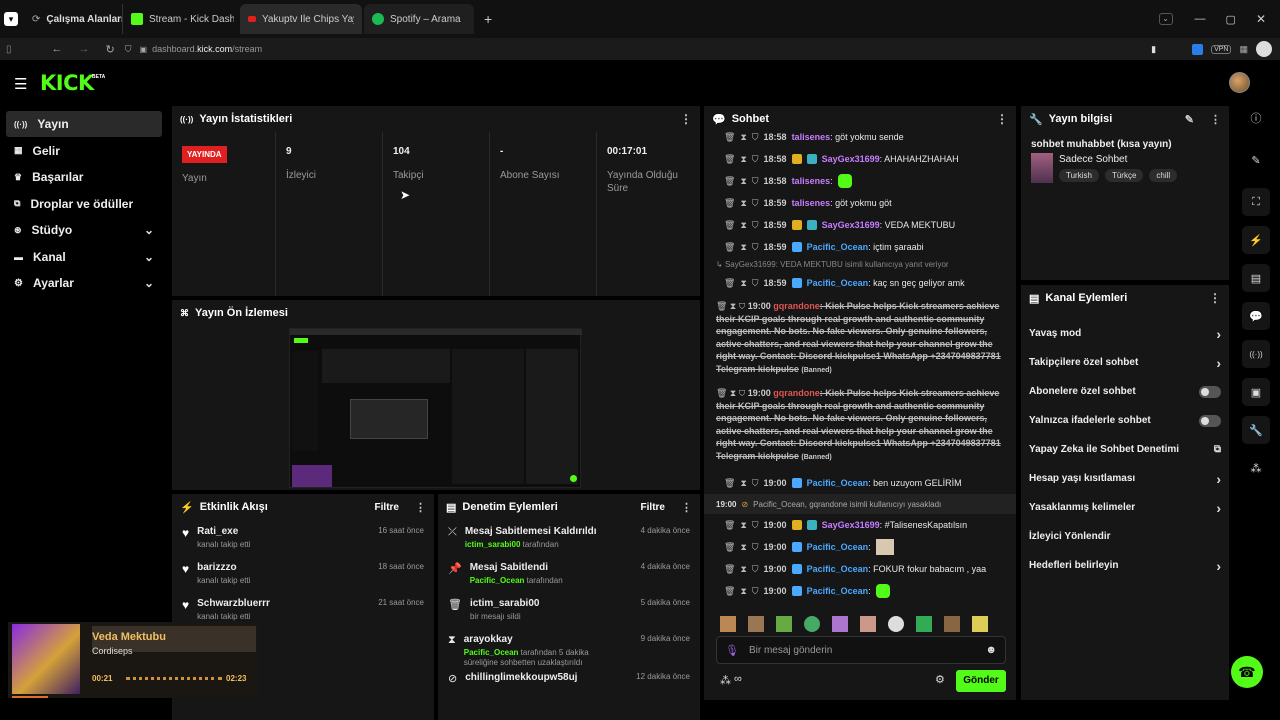  What do you see at coordinates (223, 531) in the screenshot?
I see `activity-name: Rati_exe` at bounding box center [223, 531].